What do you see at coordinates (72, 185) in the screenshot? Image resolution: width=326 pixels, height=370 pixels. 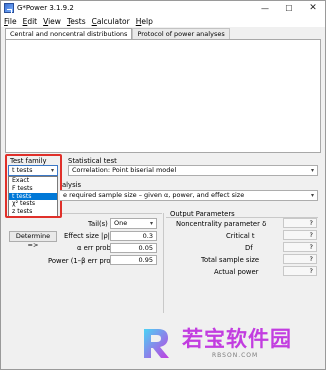 I see `analysis-label: alysis` at bounding box center [72, 185].